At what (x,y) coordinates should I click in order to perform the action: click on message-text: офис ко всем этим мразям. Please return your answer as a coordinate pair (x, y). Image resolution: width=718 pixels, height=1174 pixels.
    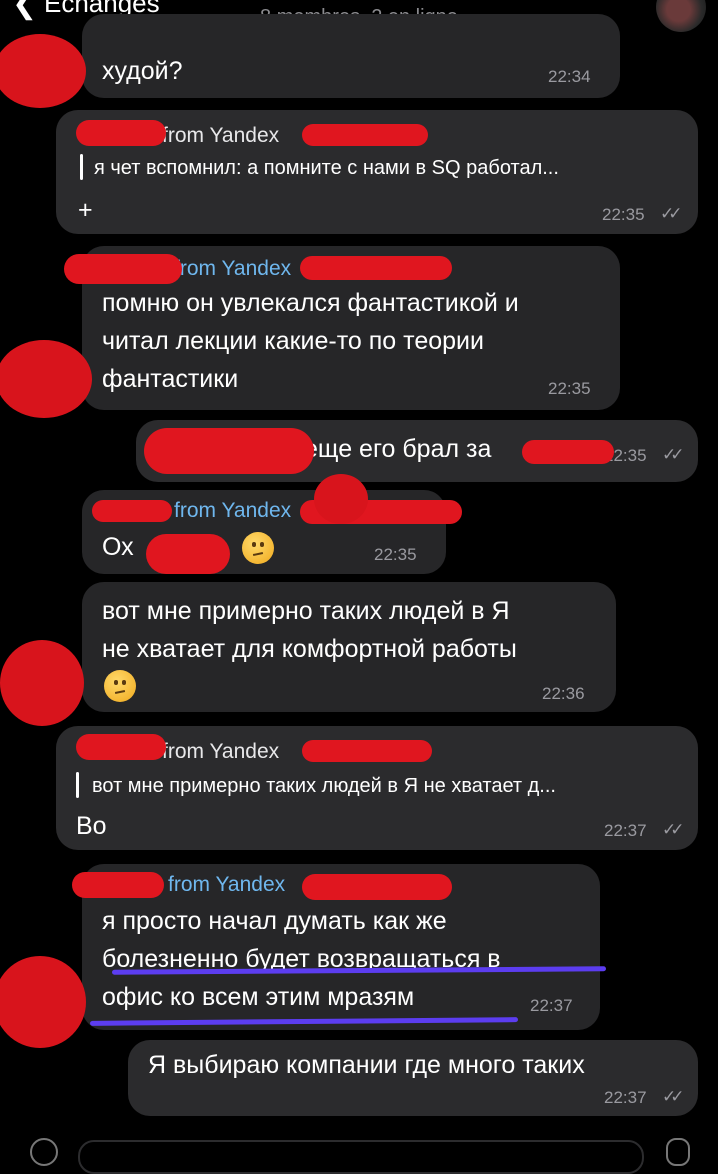
    Looking at the image, I should click on (258, 997).